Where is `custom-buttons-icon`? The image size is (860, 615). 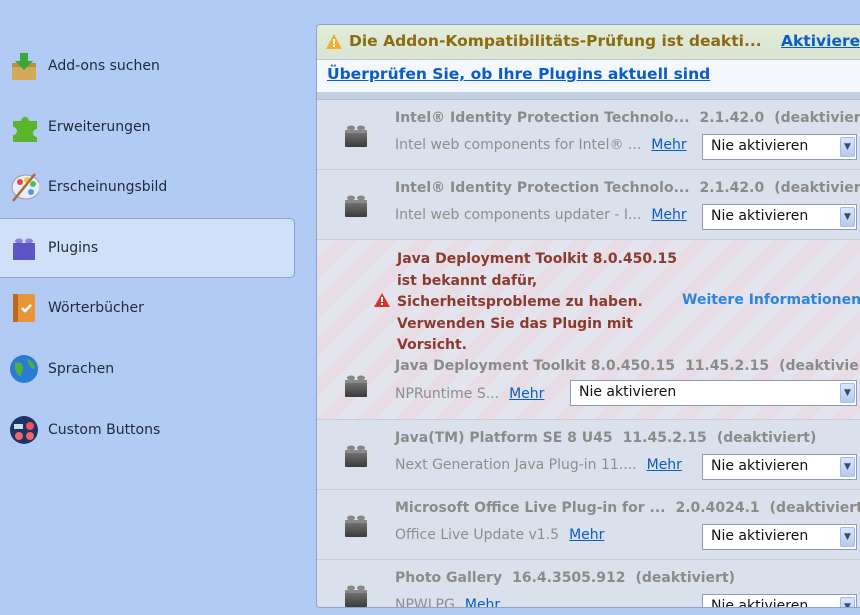 custom-buttons-icon is located at coordinates (24, 430).